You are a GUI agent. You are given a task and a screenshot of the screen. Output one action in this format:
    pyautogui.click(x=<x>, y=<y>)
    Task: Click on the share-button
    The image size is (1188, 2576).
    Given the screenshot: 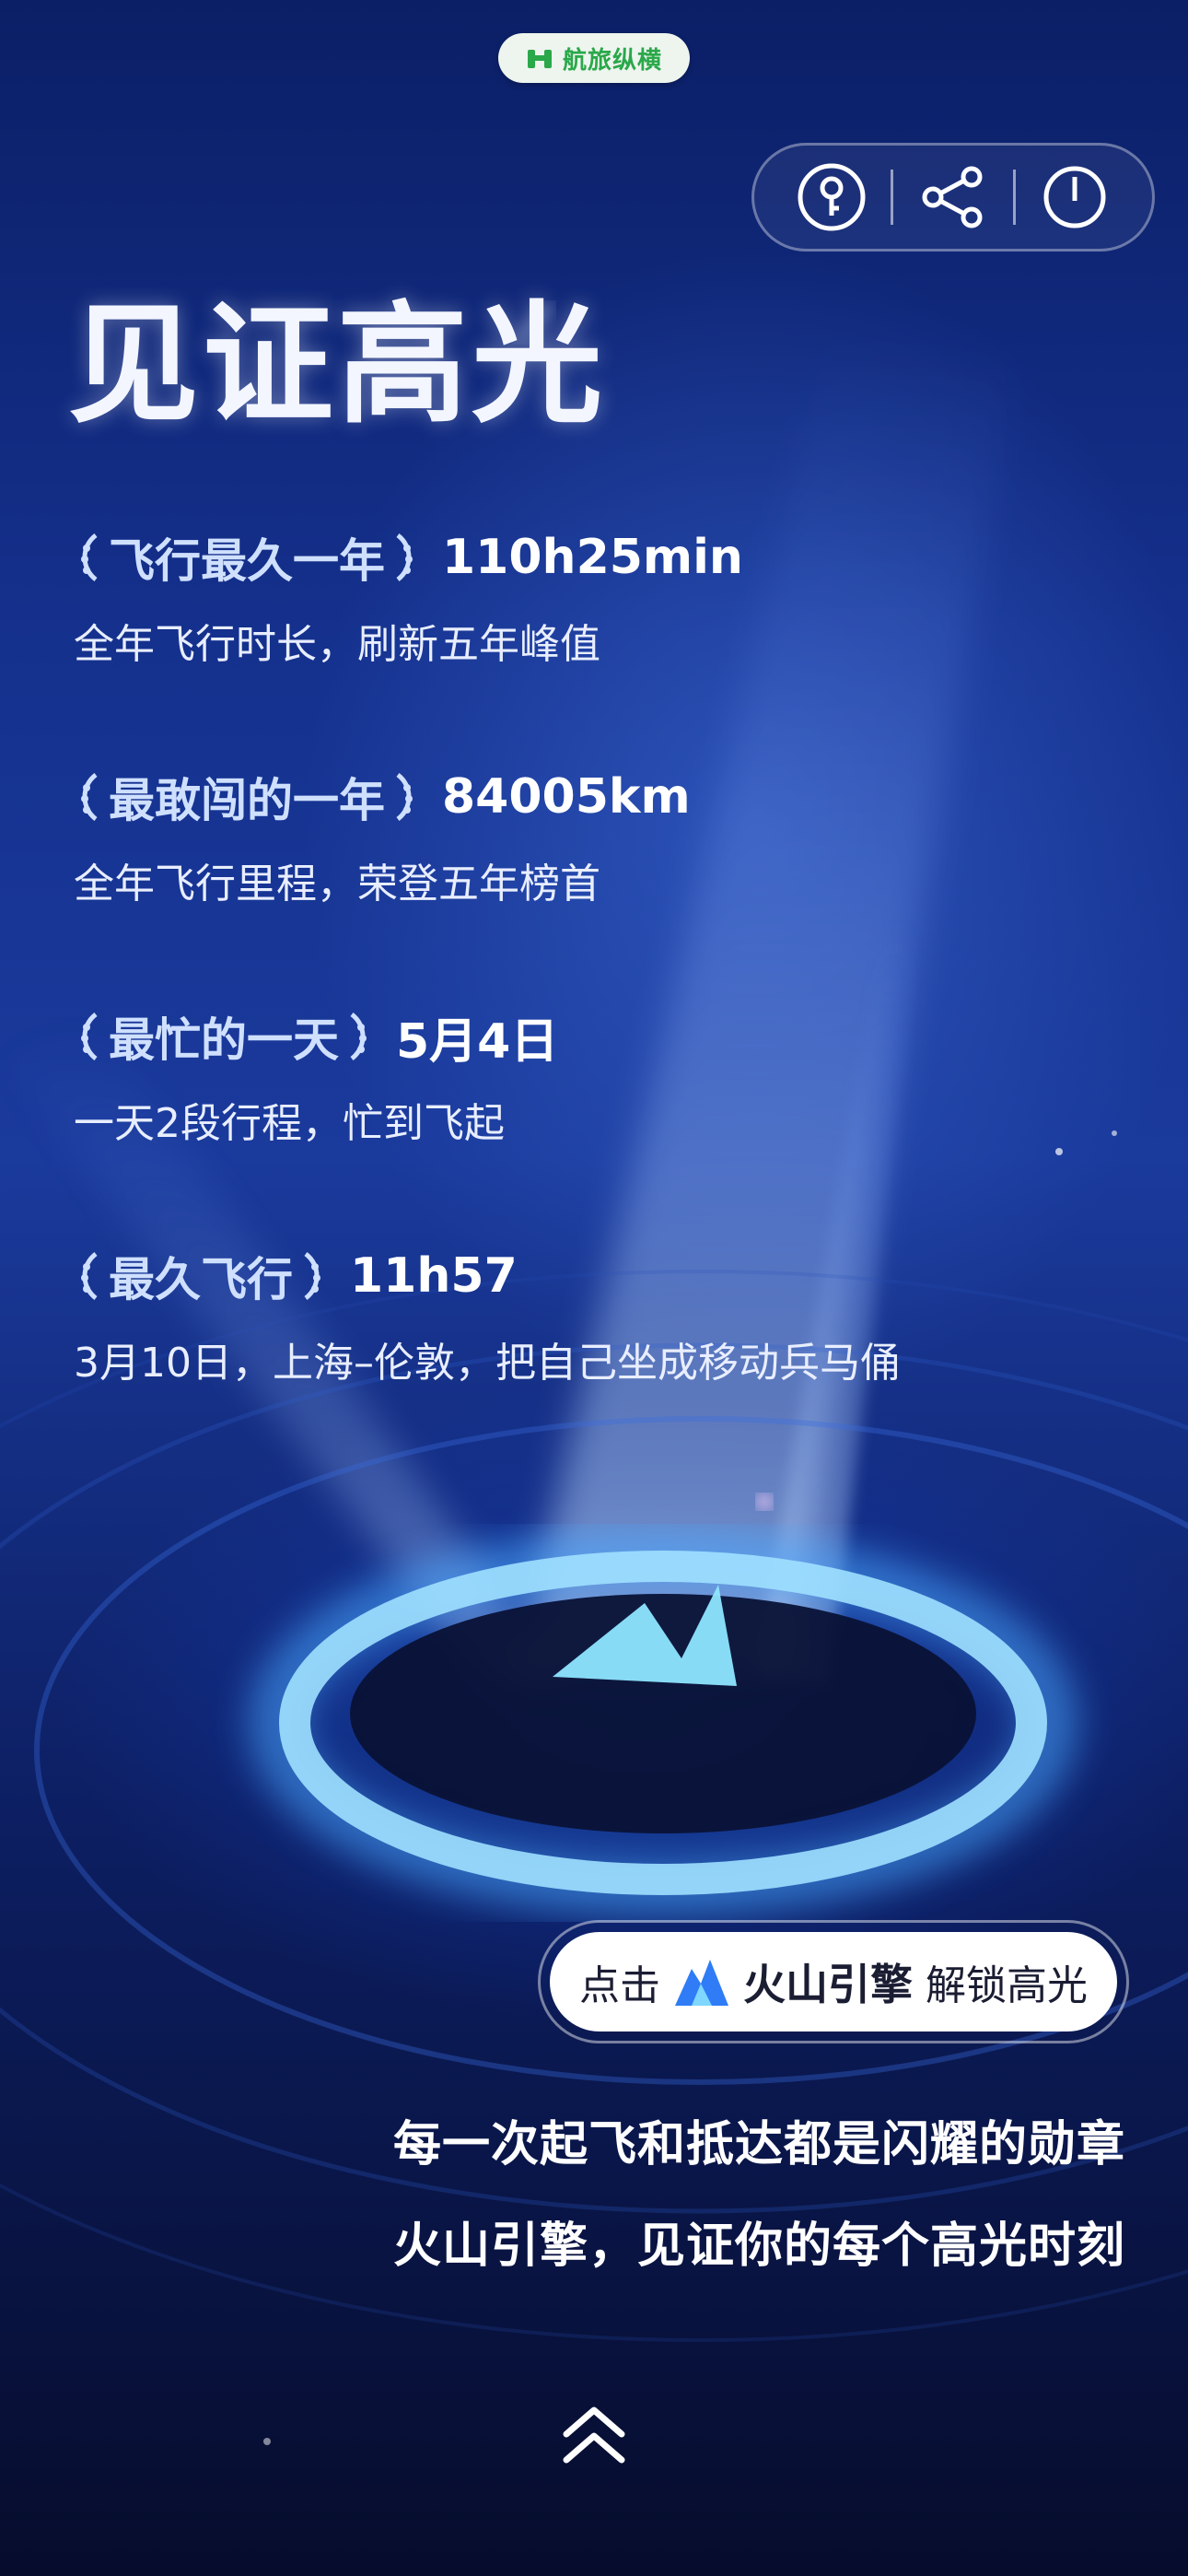 What is the action you would take?
    pyautogui.click(x=954, y=197)
    